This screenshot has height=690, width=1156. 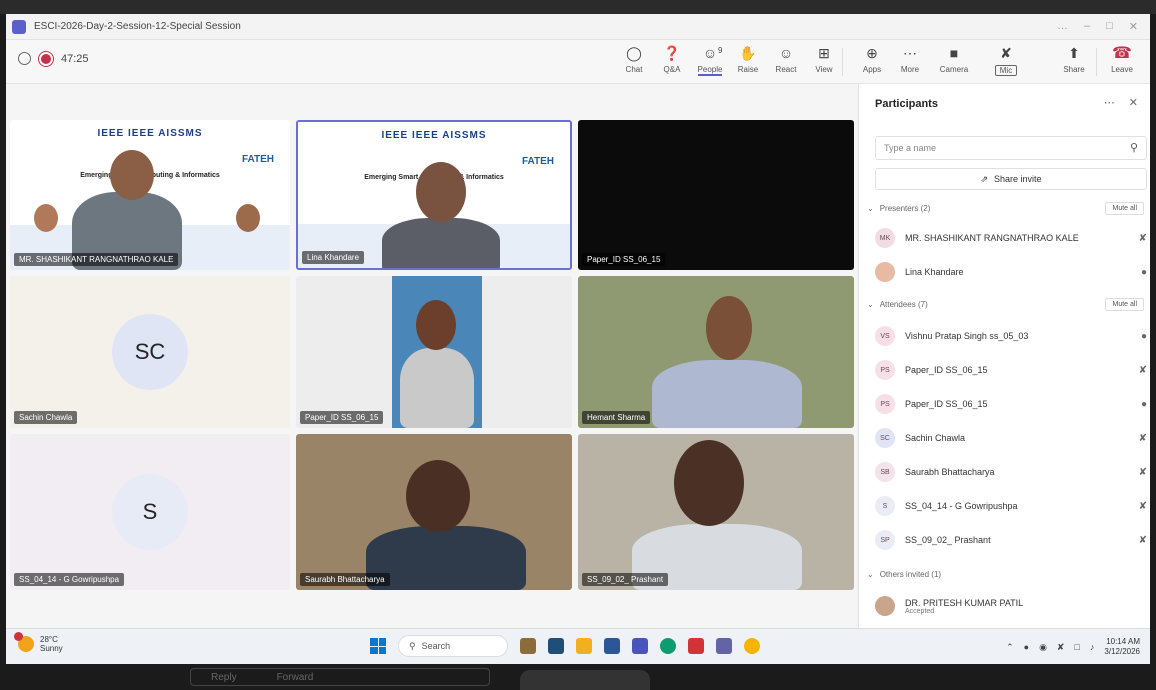 What do you see at coordinates (1011, 370) in the screenshot?
I see `participant-row: PS Paper_ID SS_06_15 ✘` at bounding box center [1011, 370].